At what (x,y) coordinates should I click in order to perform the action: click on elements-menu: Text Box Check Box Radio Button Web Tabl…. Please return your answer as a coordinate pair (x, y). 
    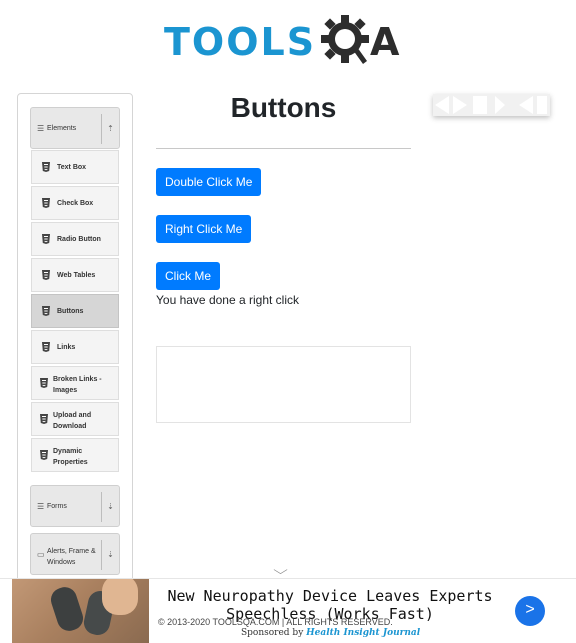
    Looking at the image, I should click on (75, 312).